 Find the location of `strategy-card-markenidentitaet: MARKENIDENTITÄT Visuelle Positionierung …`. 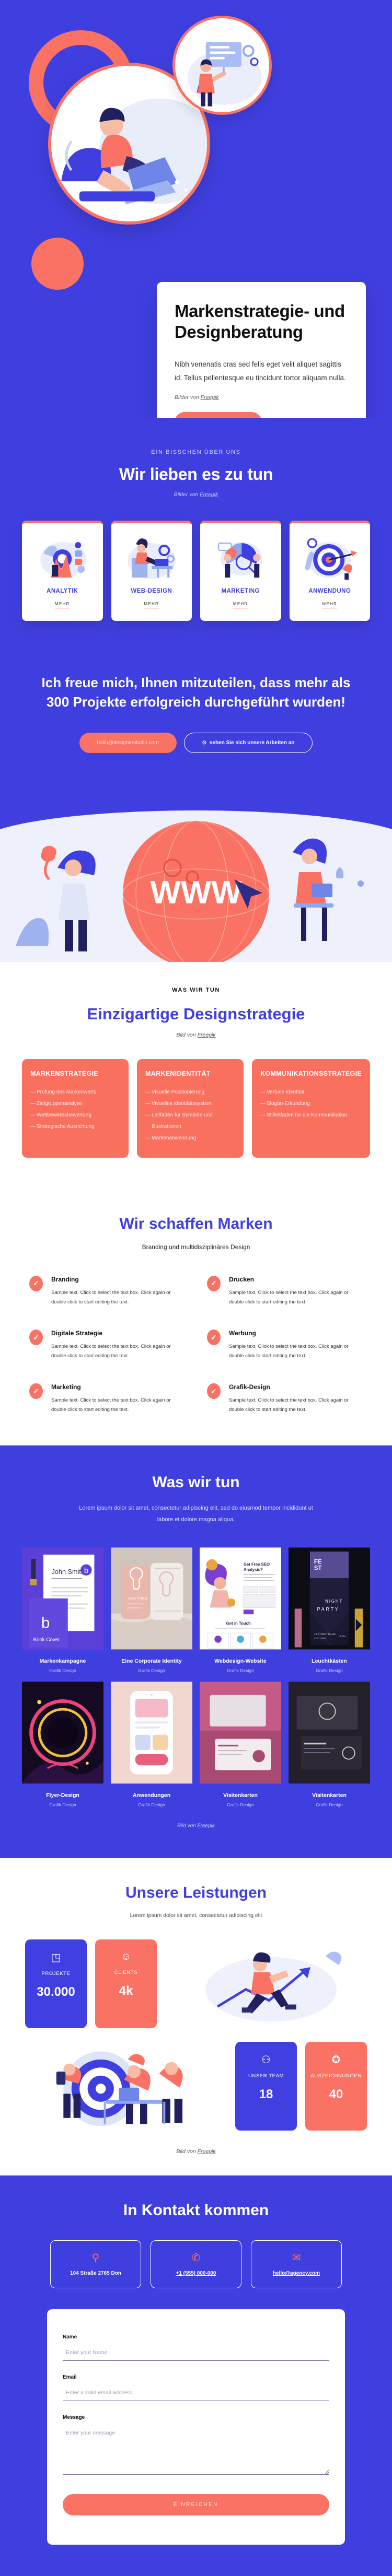

strategy-card-markenidentitaet: MARKENIDENTITÄT Visuelle Positionierung … is located at coordinates (190, 1108).